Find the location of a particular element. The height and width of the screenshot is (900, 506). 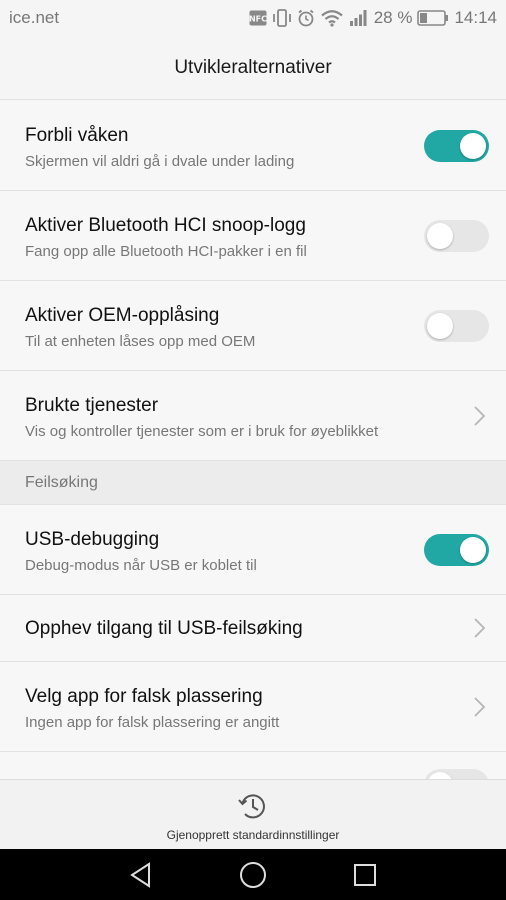

status-icons: NFC 28 % 14:14 is located at coordinates (373, 18).